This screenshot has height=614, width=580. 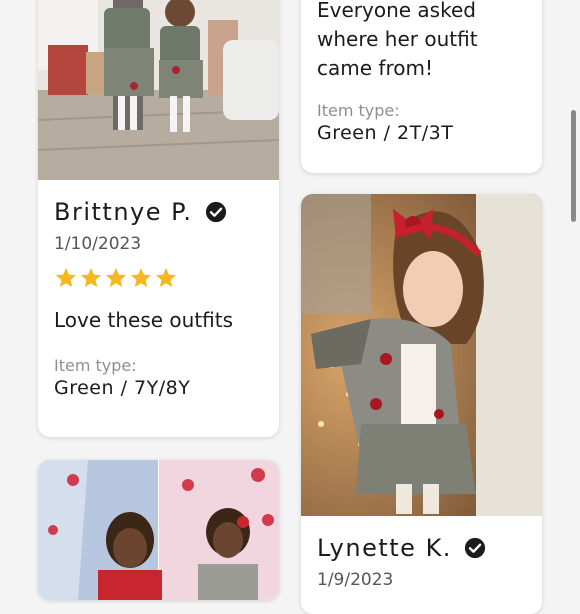 I want to click on review-date: 1/10/2023, so click(x=98, y=244).